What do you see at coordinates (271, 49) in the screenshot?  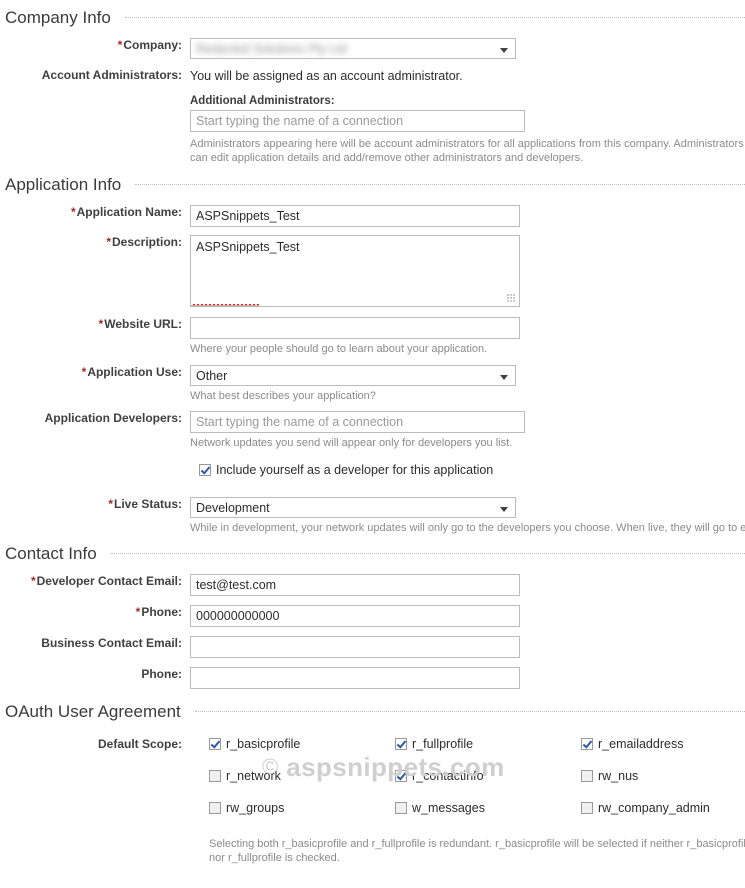 I see `company-select-value: Redacted Solutions Pty Ltd` at bounding box center [271, 49].